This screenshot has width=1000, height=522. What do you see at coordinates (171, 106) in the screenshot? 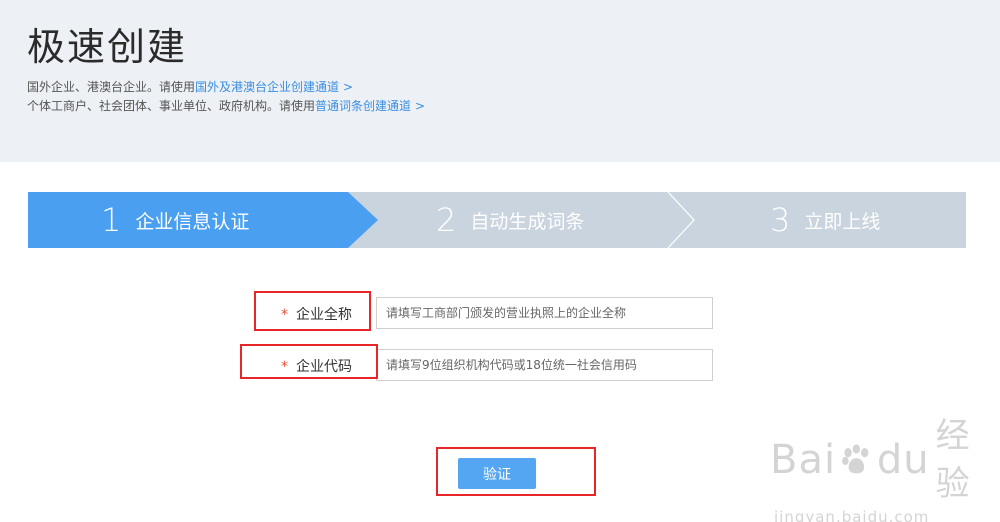
I see `note-text: 个体工商户、社会团体、事业单位、政府机构。请使用` at bounding box center [171, 106].